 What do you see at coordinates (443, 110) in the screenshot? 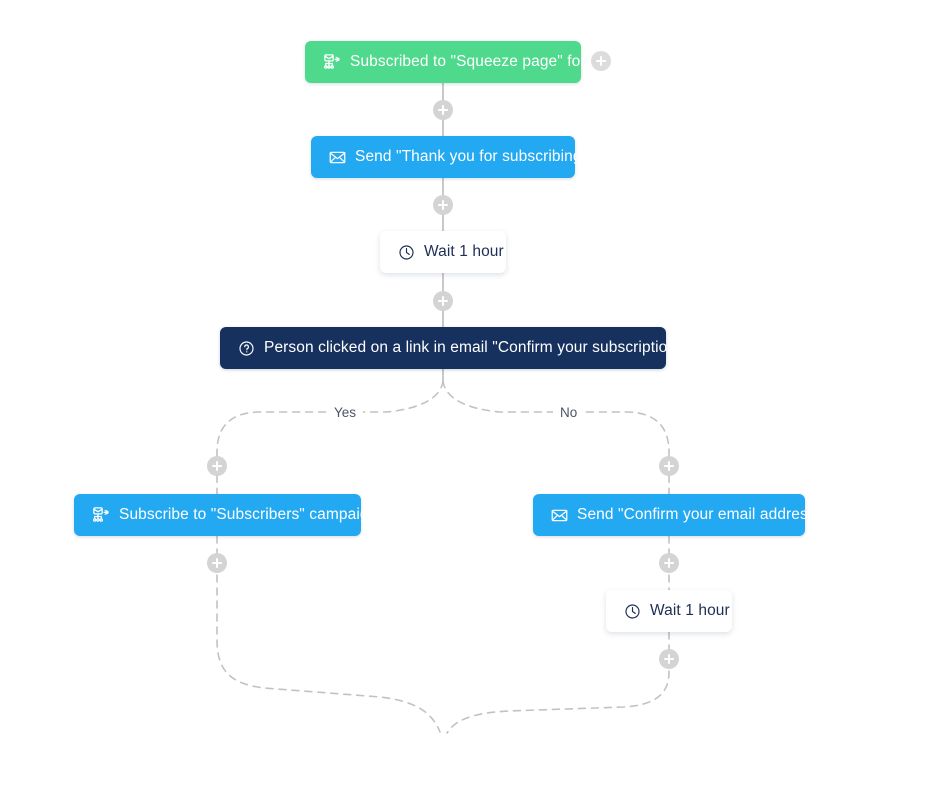
I see `add-step-button-between-trigger-and-email` at bounding box center [443, 110].